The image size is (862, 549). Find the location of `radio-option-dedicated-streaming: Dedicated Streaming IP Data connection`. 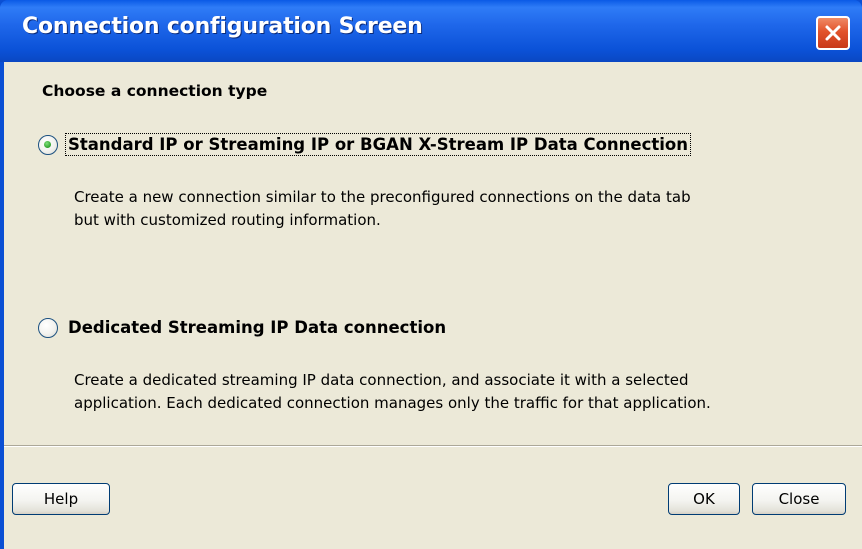

radio-option-dedicated-streaming: Dedicated Streaming IP Data connection is located at coordinates (243, 327).